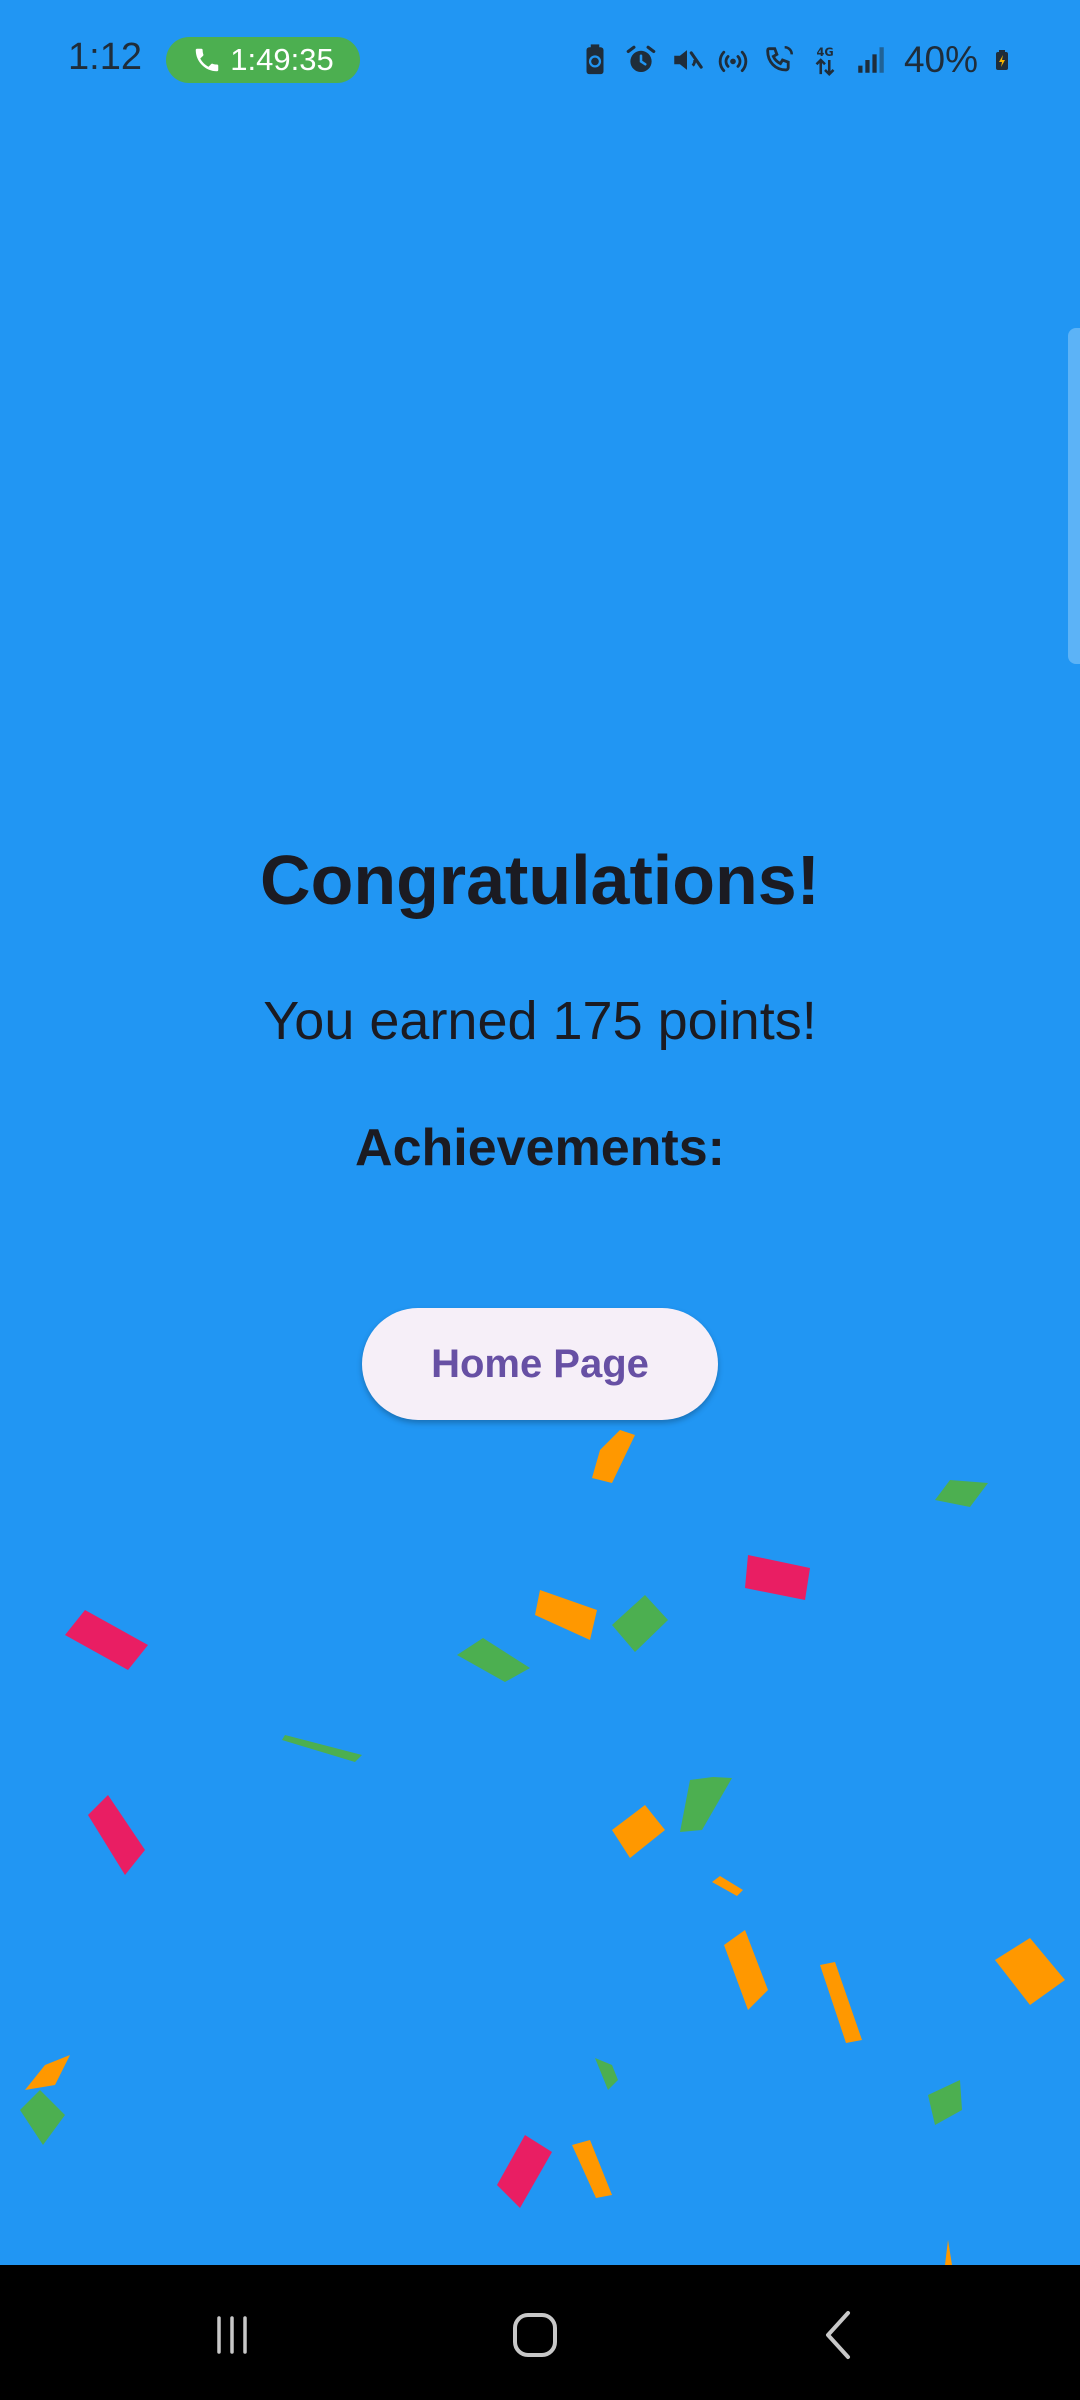 This screenshot has height=2400, width=1080. I want to click on achievements-label: Achievements:, so click(540, 1148).